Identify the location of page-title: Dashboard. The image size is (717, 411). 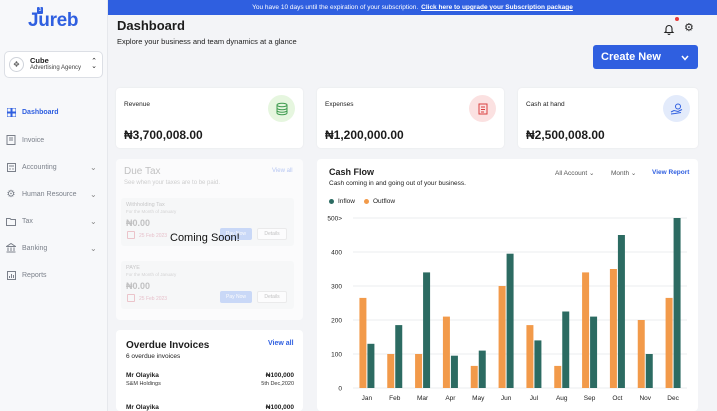
(151, 25).